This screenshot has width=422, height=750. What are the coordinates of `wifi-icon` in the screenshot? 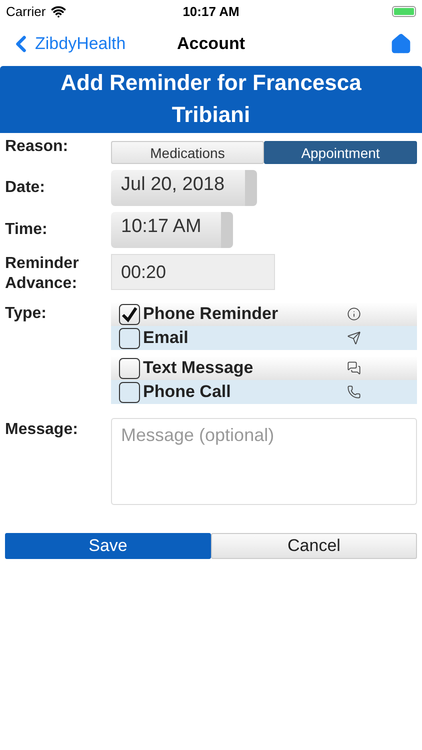 It's located at (58, 11).